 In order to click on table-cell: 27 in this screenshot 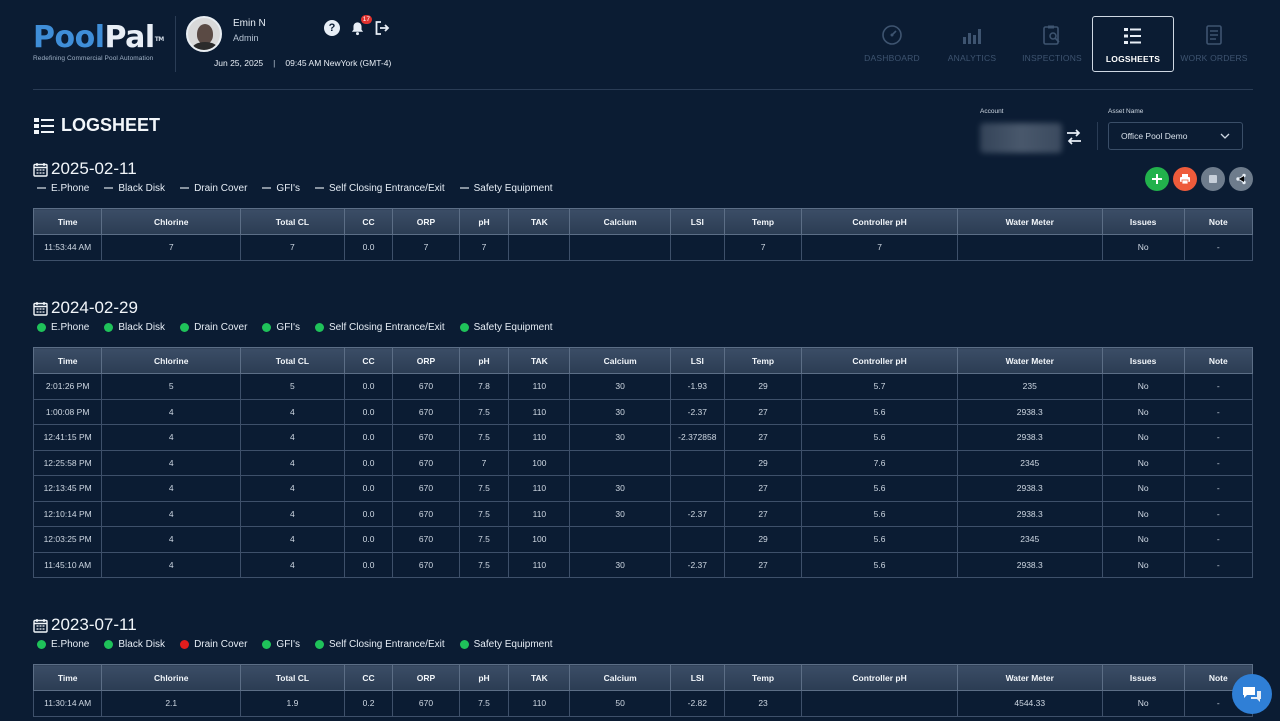, I will do `click(763, 488)`.